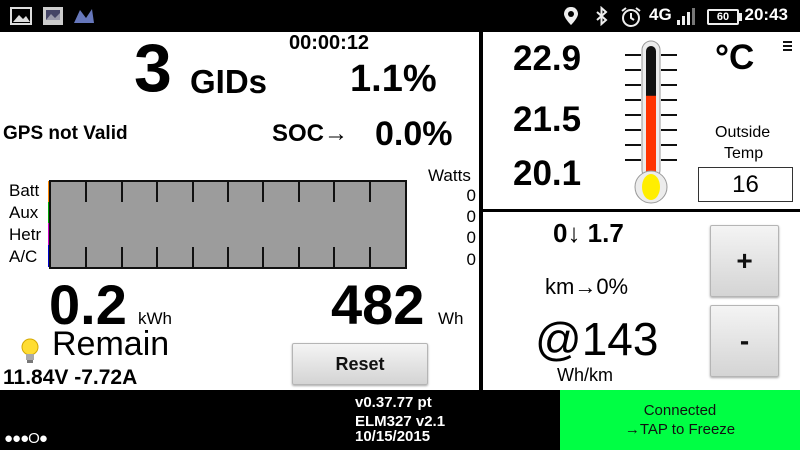 Image resolution: width=800 pixels, height=450 pixels. I want to click on wh-value: 482, so click(378, 304).